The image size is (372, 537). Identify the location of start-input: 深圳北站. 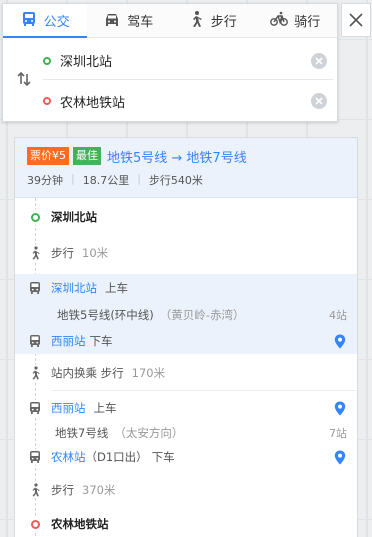
(185, 60).